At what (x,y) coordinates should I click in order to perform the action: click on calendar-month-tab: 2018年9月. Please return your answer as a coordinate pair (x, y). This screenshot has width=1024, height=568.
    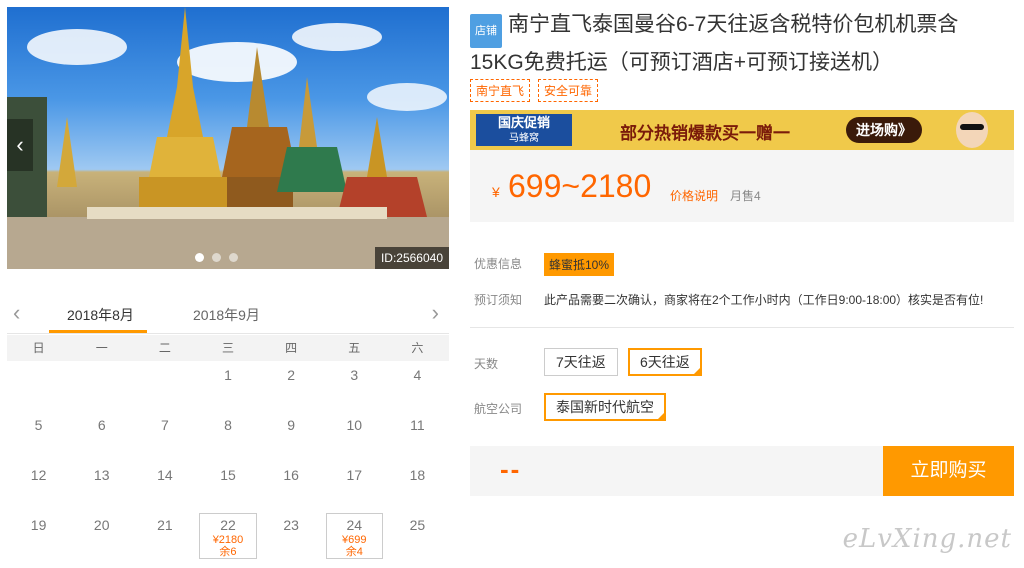
    Looking at the image, I should click on (226, 315).